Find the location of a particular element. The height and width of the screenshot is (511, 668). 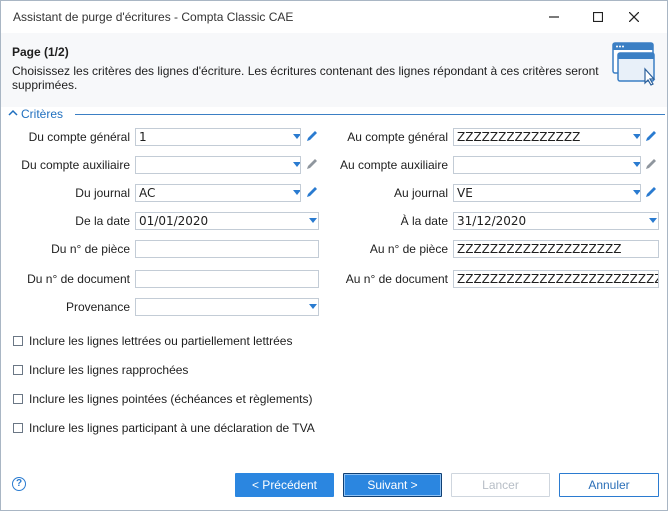

from-journal-combo: AC is located at coordinates (218, 193).